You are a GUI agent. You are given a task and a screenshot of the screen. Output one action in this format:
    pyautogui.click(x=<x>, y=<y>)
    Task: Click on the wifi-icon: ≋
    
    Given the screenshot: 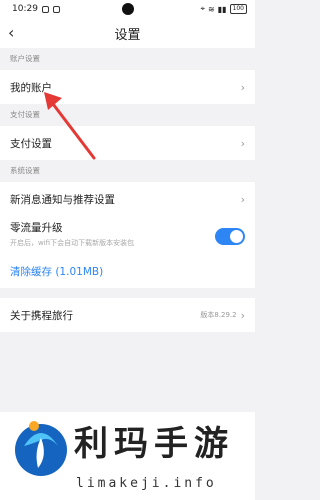 What is the action you would take?
    pyautogui.click(x=211, y=9)
    